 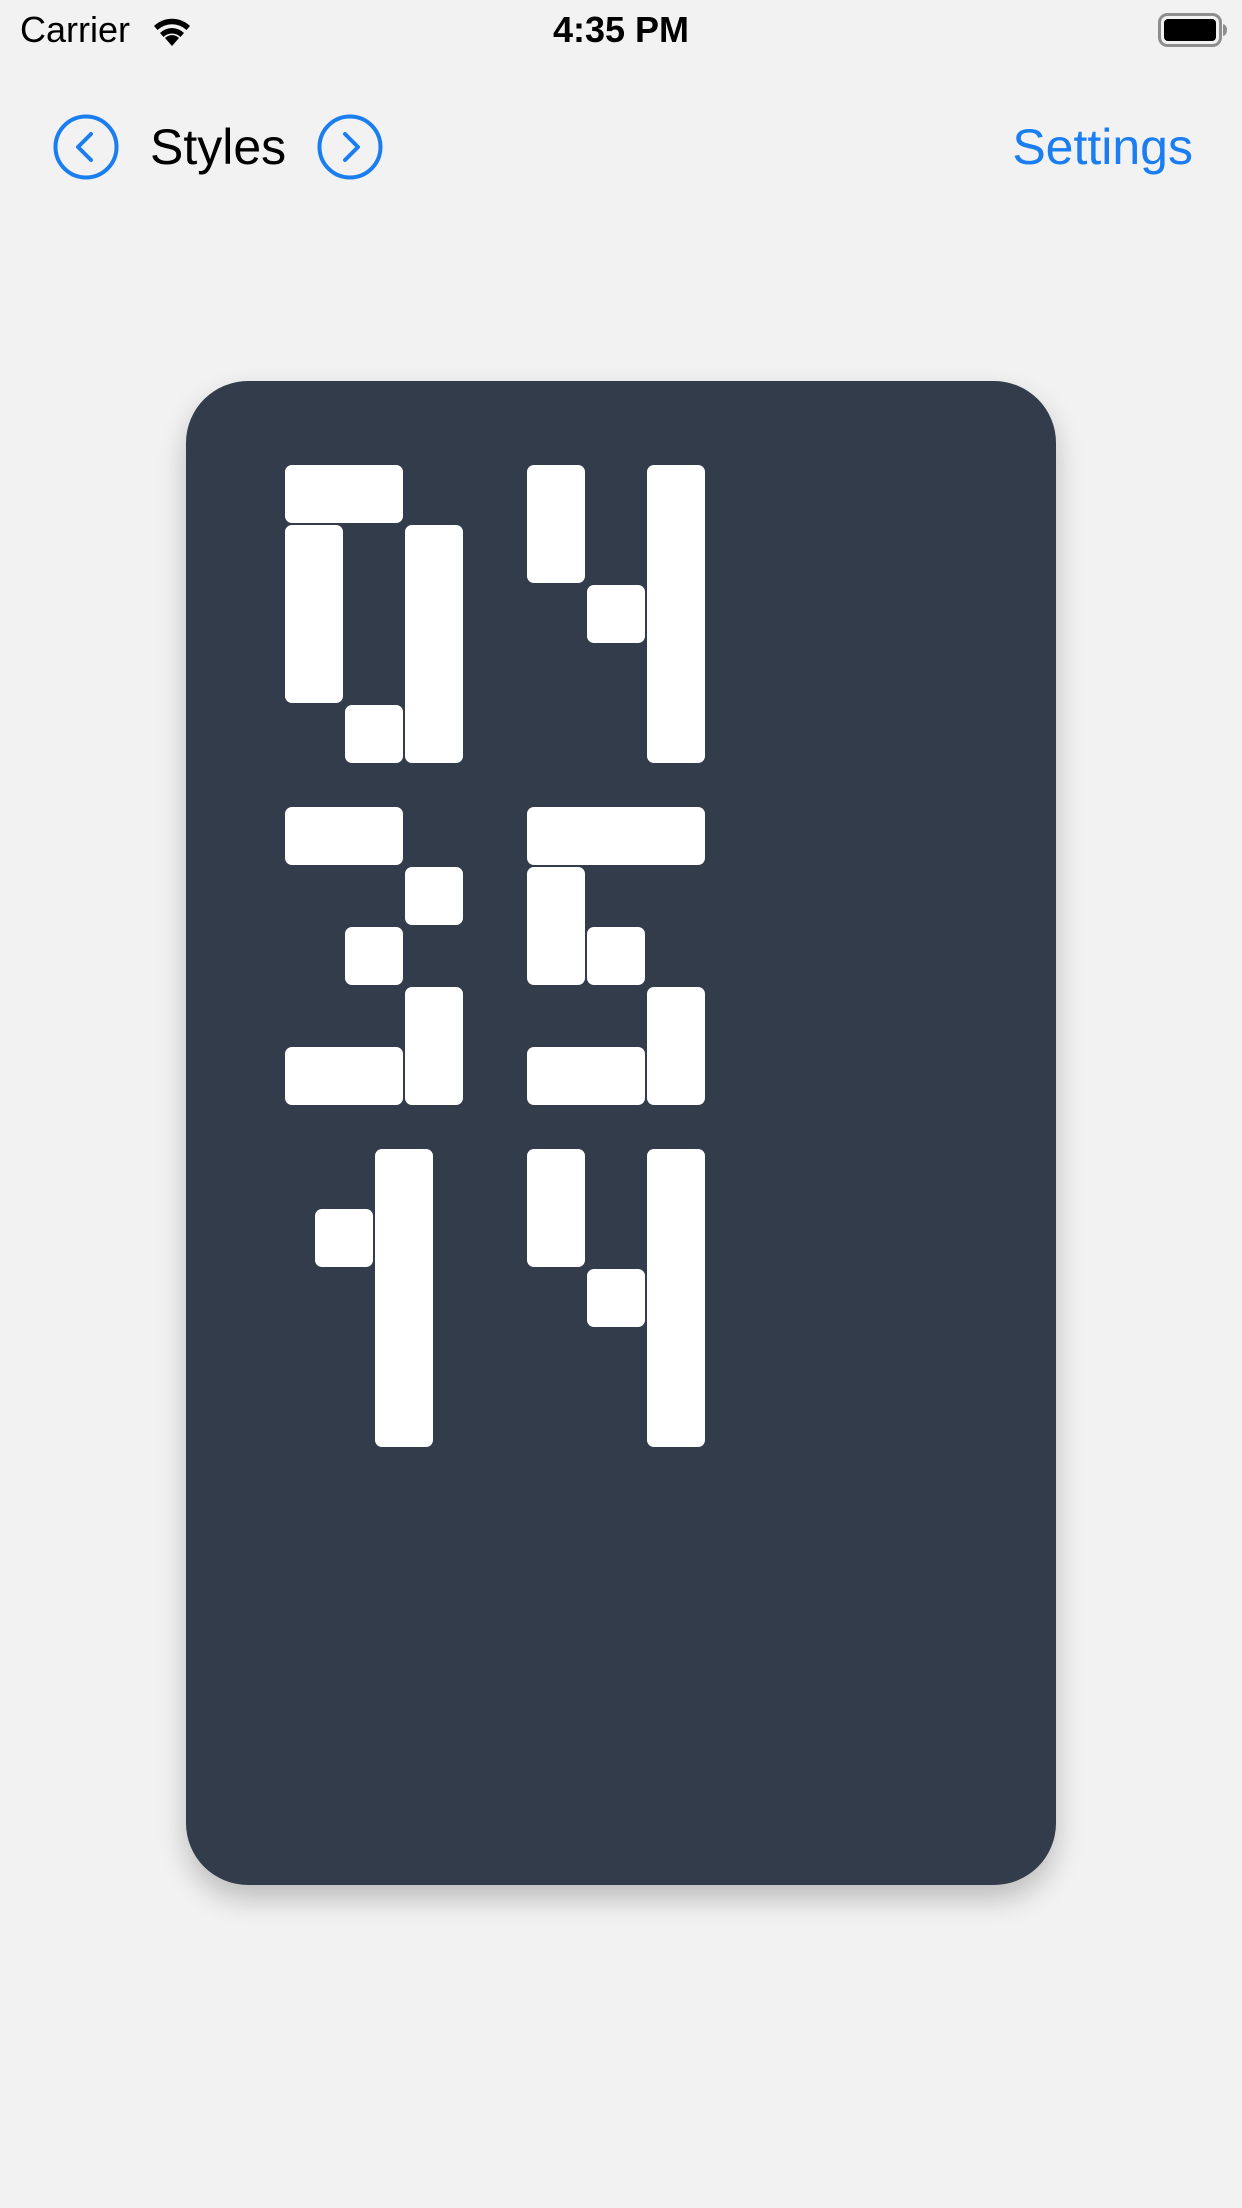 I want to click on chevron-right-icon, so click(x=350, y=147).